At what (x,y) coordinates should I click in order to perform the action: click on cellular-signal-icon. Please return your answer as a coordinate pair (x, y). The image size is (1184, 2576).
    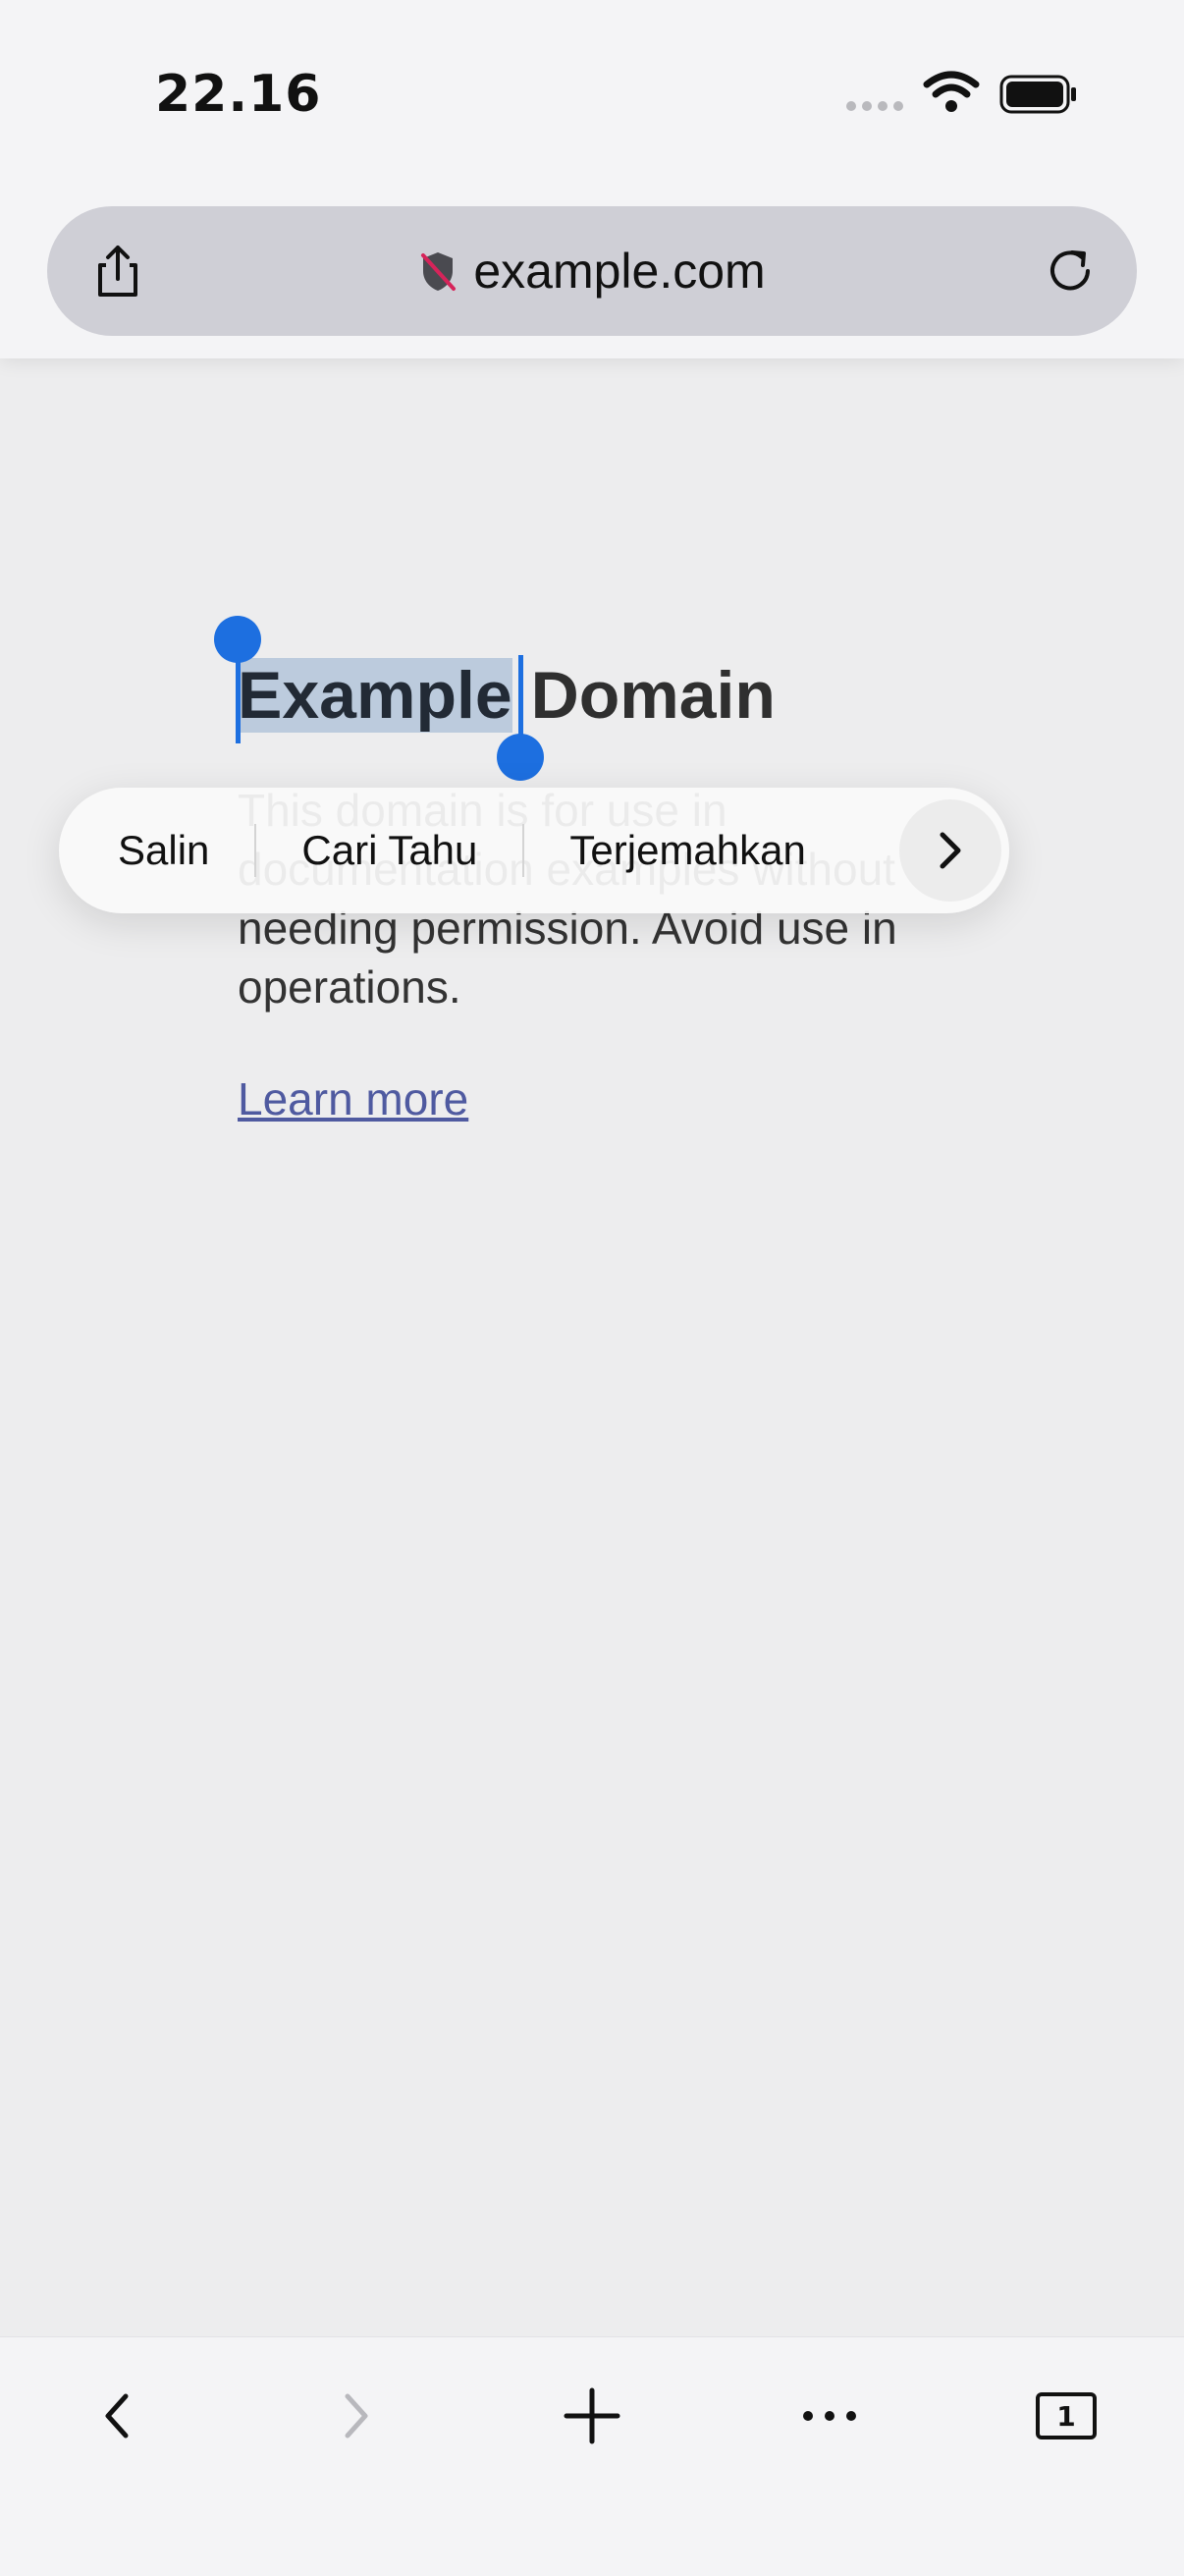
    Looking at the image, I should click on (874, 106).